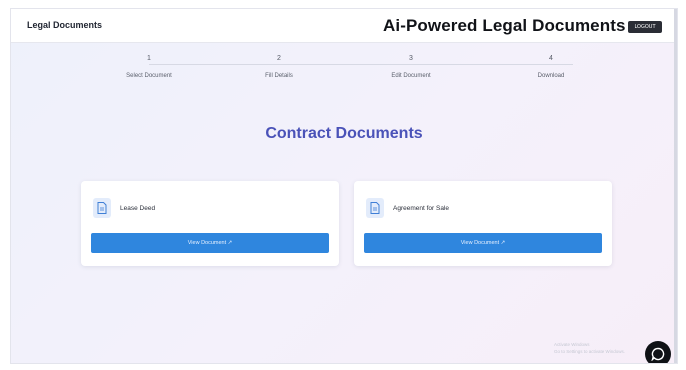 Image resolution: width=686 pixels, height=370 pixels. I want to click on step-number: 1, so click(149, 58).